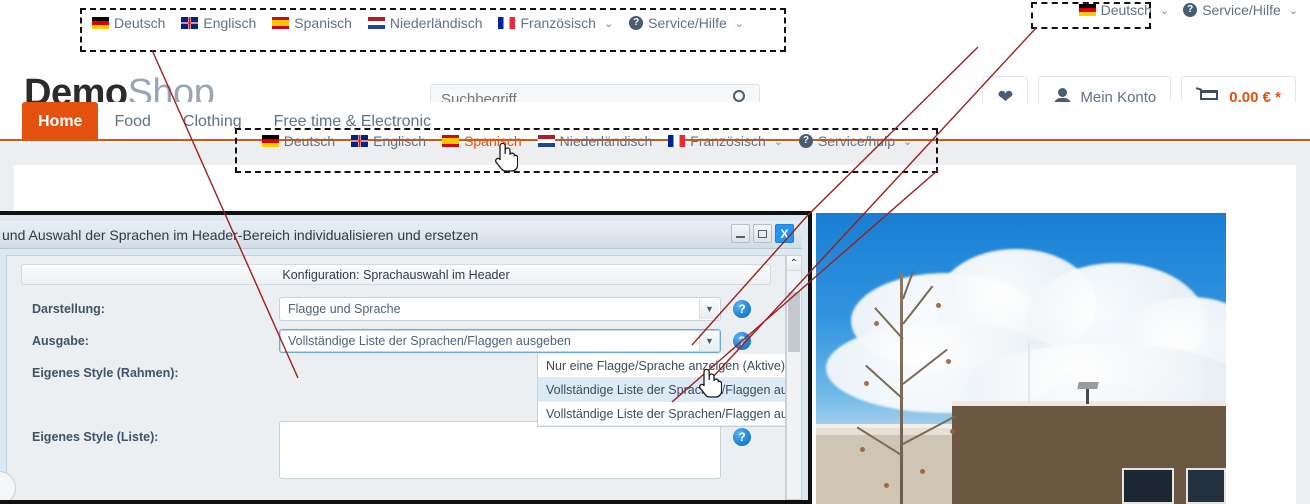 The image size is (1310, 504). I want to click on scroll-up-button: ⌃, so click(794, 263).